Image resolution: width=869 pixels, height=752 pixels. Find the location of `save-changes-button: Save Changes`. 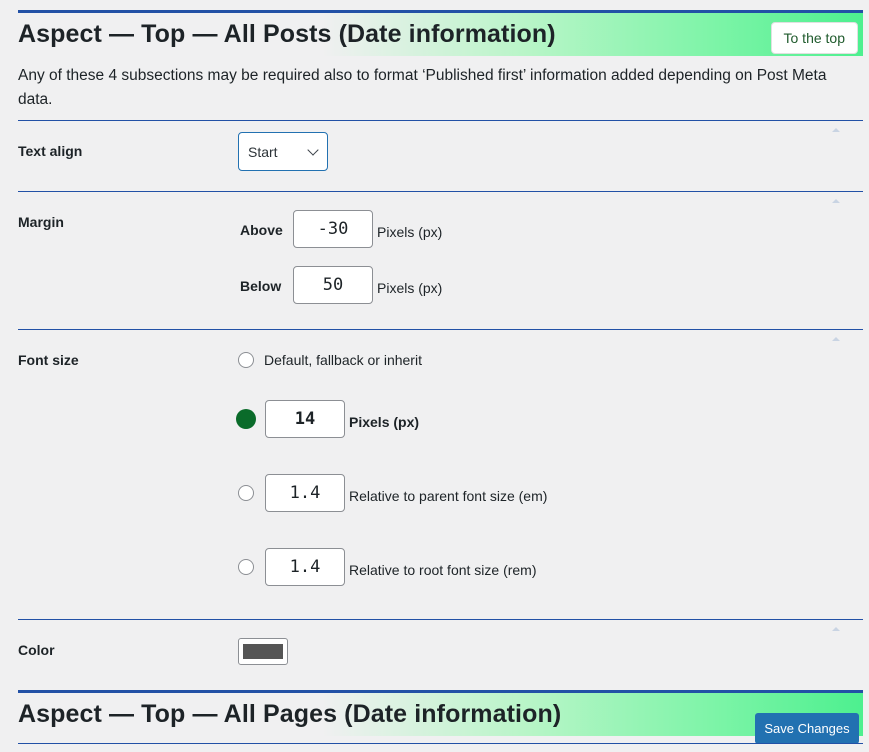

save-changes-button: Save Changes is located at coordinates (807, 728).